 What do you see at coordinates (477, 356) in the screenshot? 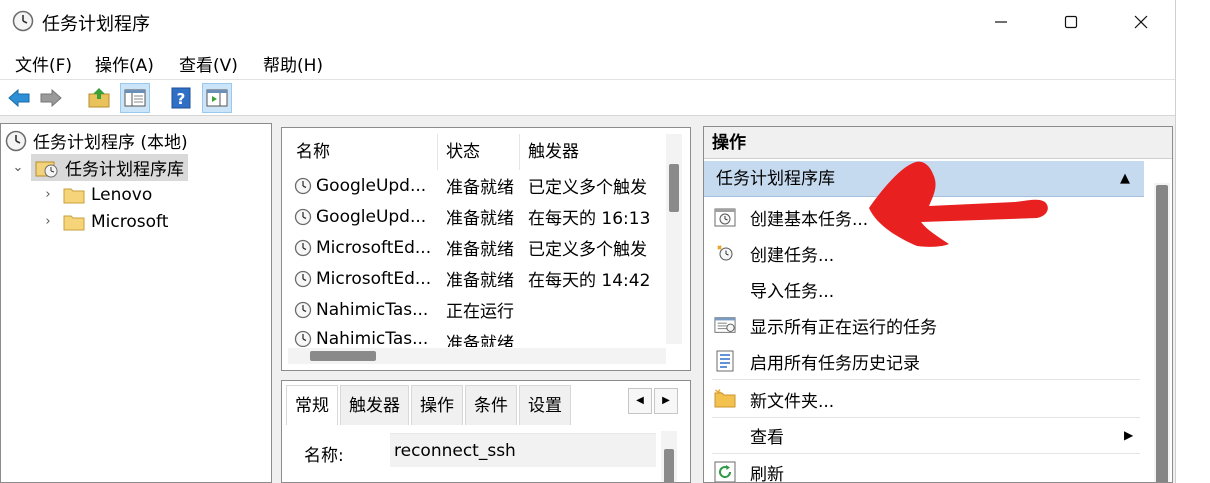
I see `task-list-horizontal-scrollbar` at bounding box center [477, 356].